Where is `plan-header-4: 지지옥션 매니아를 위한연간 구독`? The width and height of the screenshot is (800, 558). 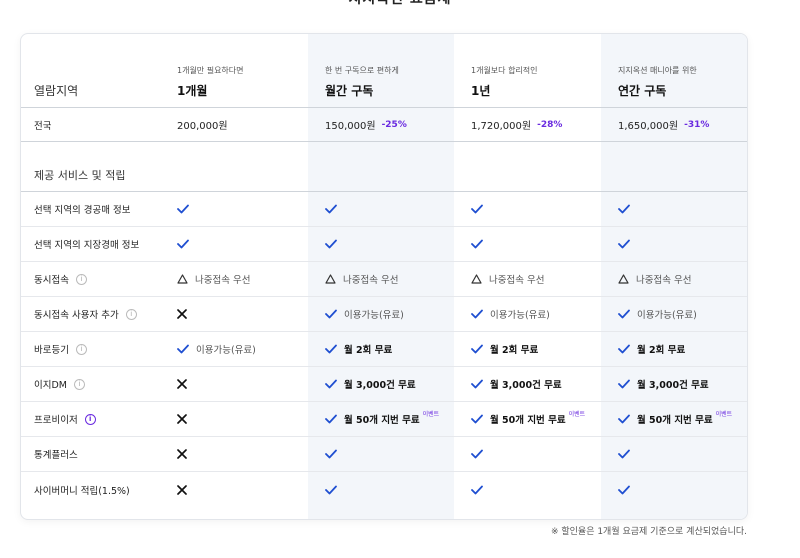
plan-header-4: 지지옥션 매니아를 위한연간 구독 is located at coordinates (674, 71).